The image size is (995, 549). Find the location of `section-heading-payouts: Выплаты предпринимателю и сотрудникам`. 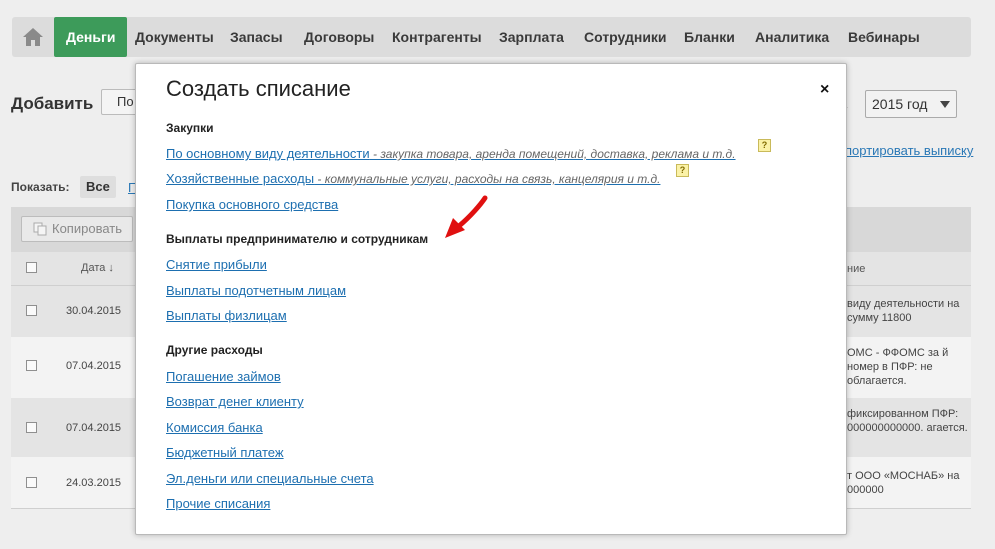

section-heading-payouts: Выплаты предпринимателю и сотрудникам is located at coordinates (297, 239).